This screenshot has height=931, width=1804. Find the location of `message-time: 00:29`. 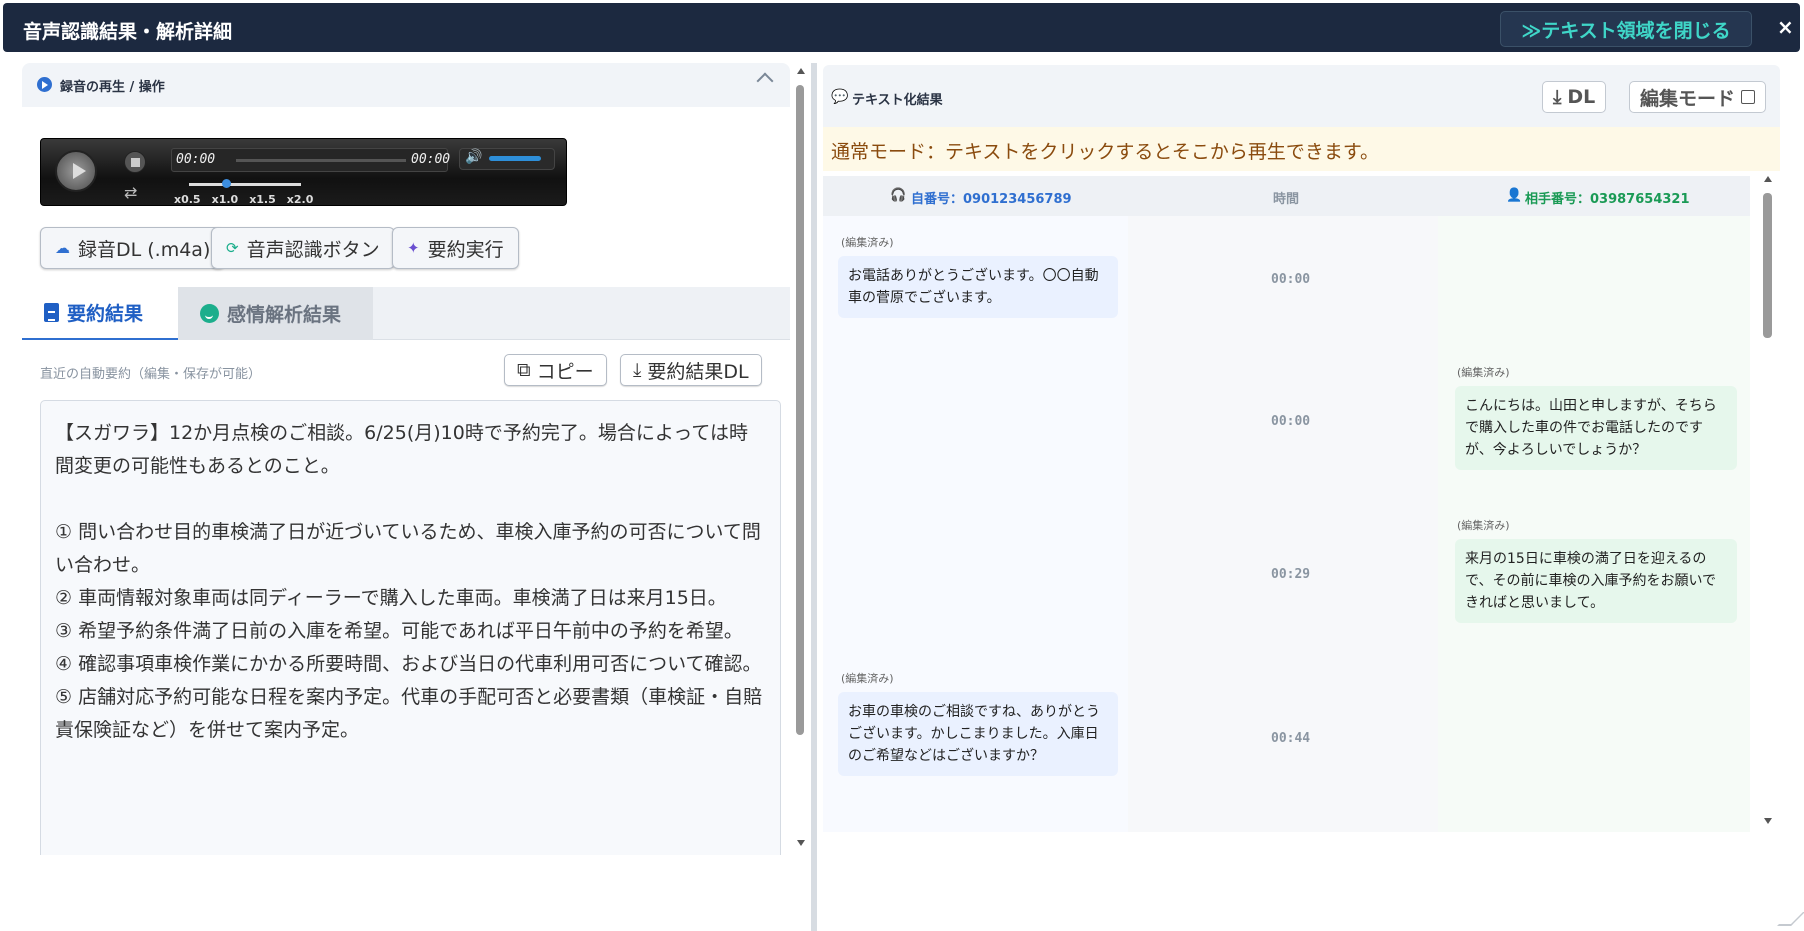

message-time: 00:29 is located at coordinates (1290, 574).